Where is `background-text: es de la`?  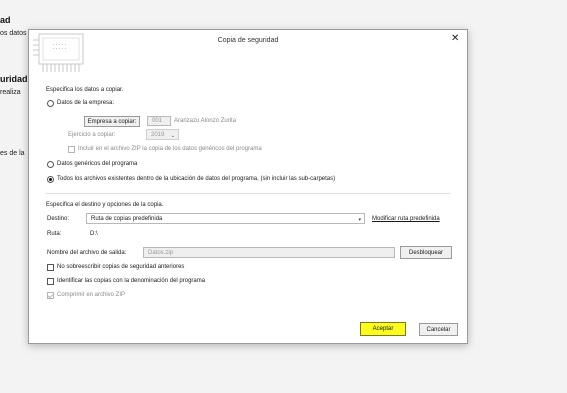 background-text: es de la is located at coordinates (12, 153).